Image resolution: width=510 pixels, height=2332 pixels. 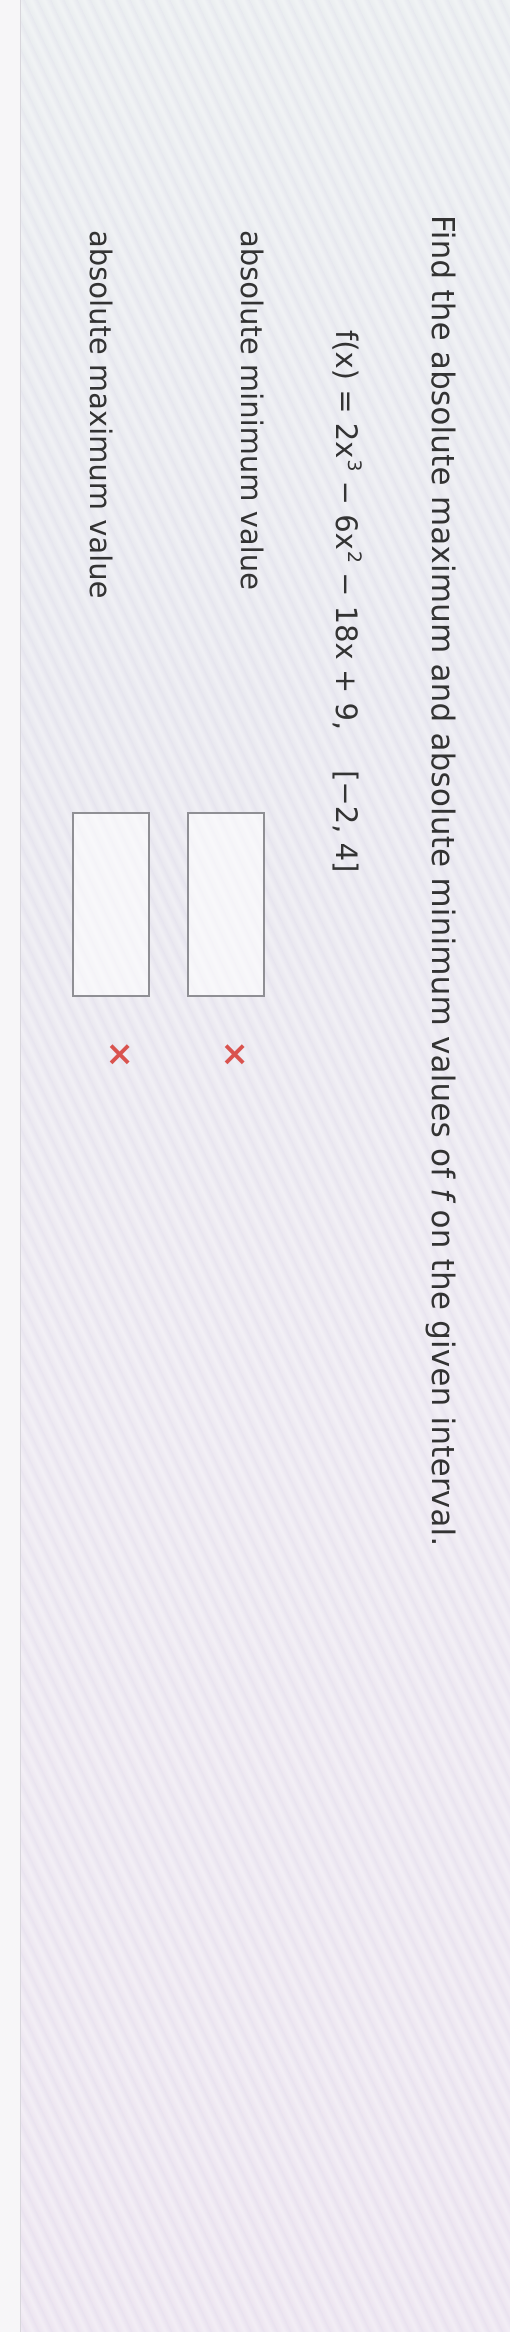 I want to click on absolute-minimum-label: absolute minimum value, so click(x=251, y=410).